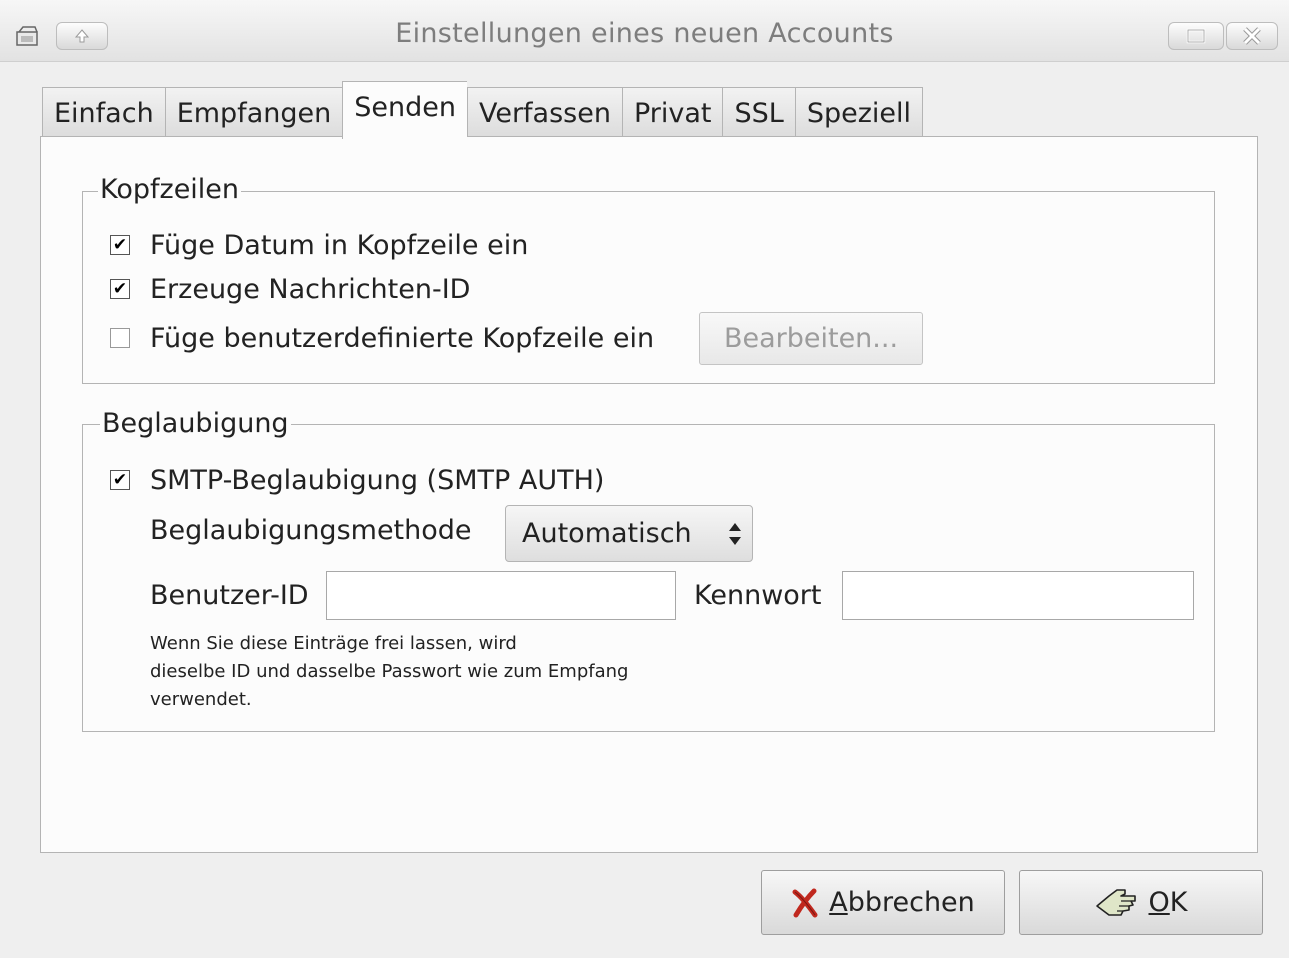 The width and height of the screenshot is (1289, 958). Describe the element at coordinates (120, 289) in the screenshot. I see `gen-msgid-checkbox: ✔` at that location.